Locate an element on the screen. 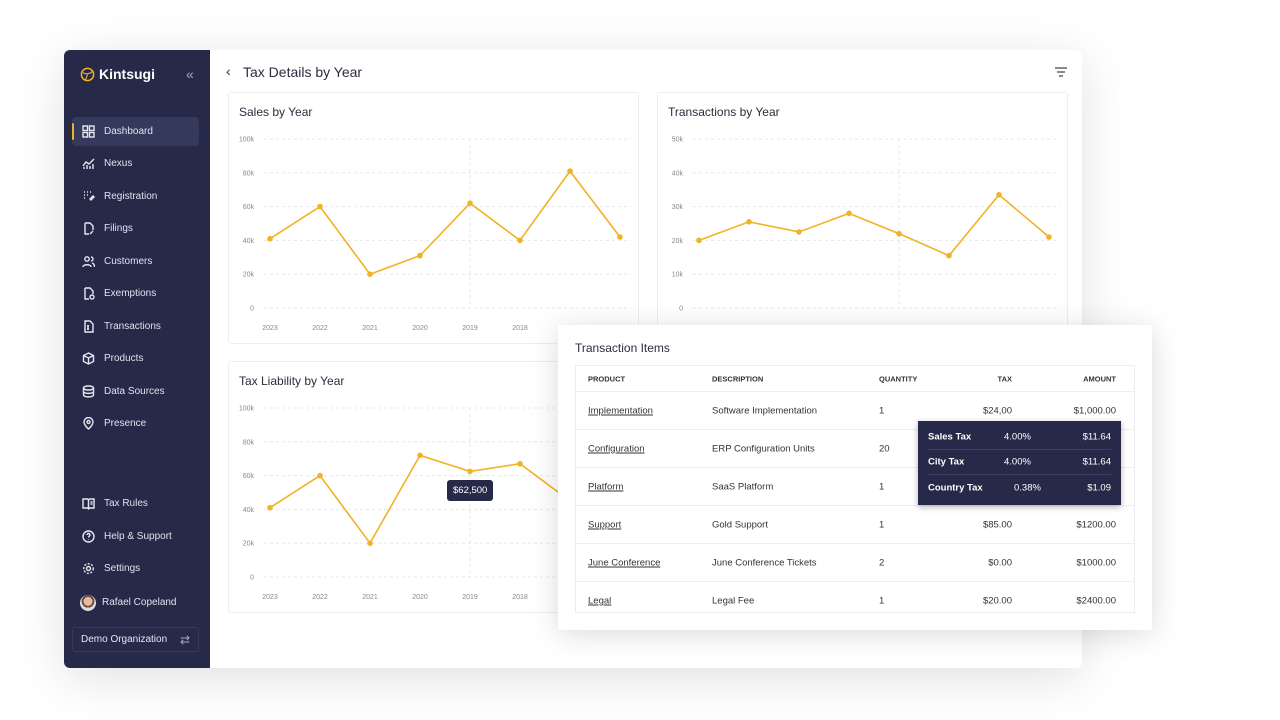 The width and height of the screenshot is (1280, 720). product-link: June Conference is located at coordinates (624, 562).